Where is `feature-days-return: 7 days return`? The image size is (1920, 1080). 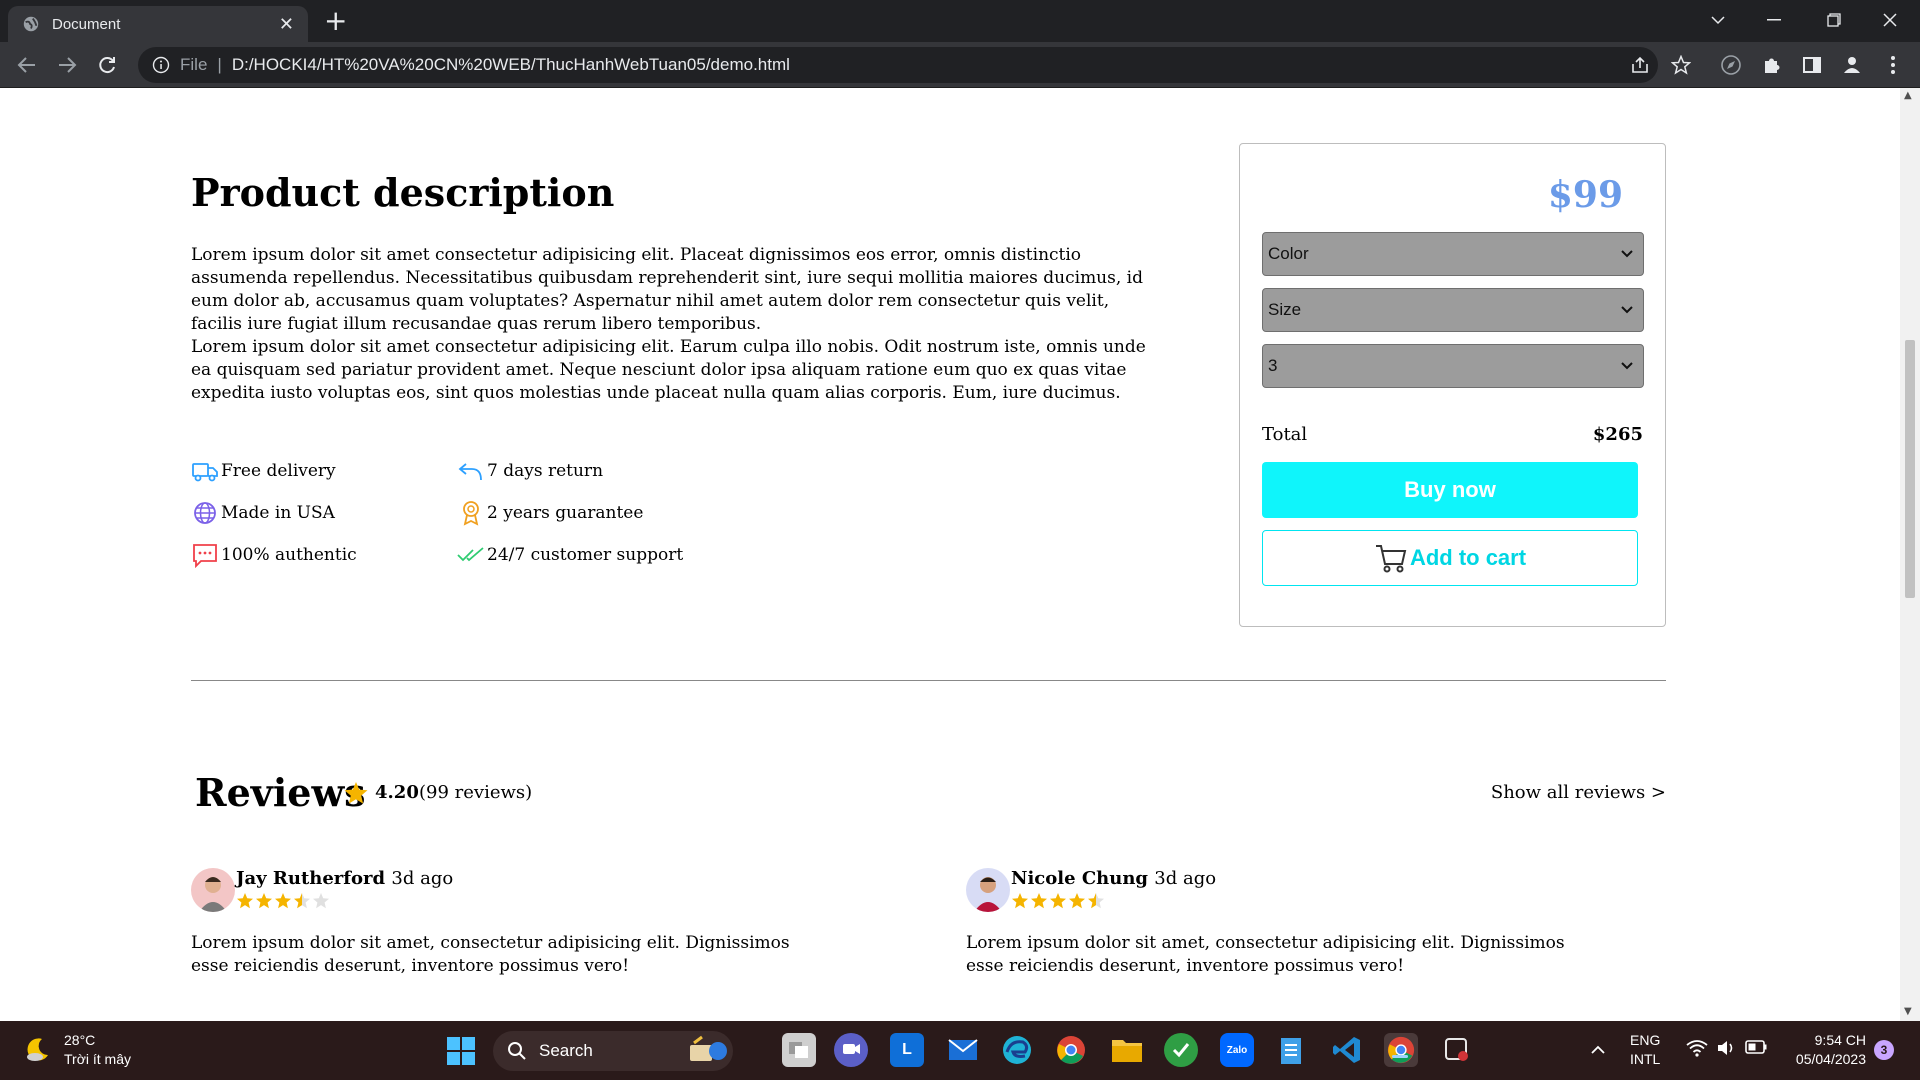 feature-days-return: 7 days return is located at coordinates (530, 471).